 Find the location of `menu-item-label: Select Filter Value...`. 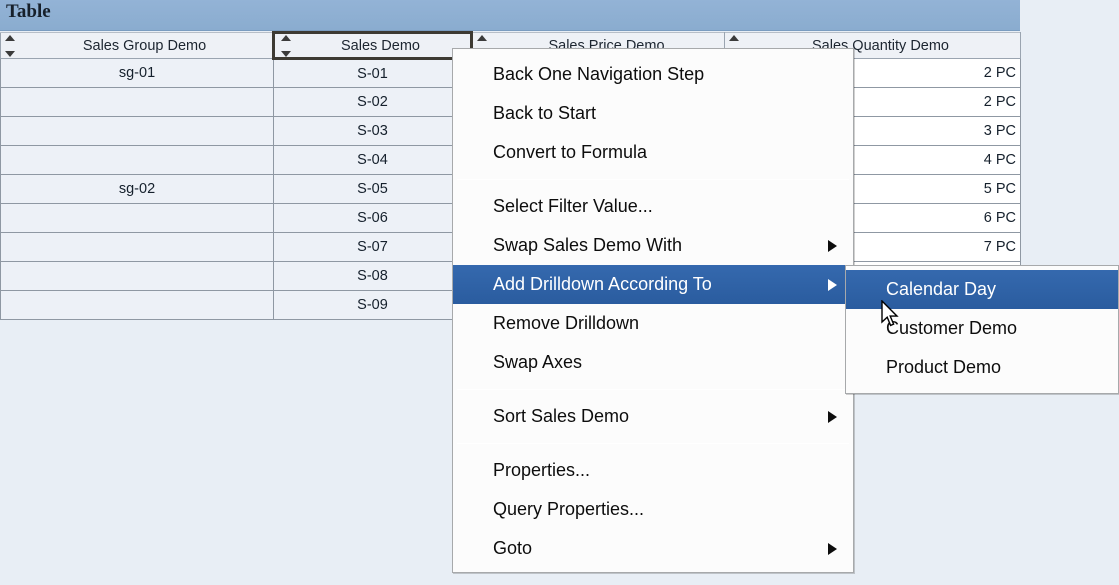

menu-item-label: Select Filter Value... is located at coordinates (573, 206).